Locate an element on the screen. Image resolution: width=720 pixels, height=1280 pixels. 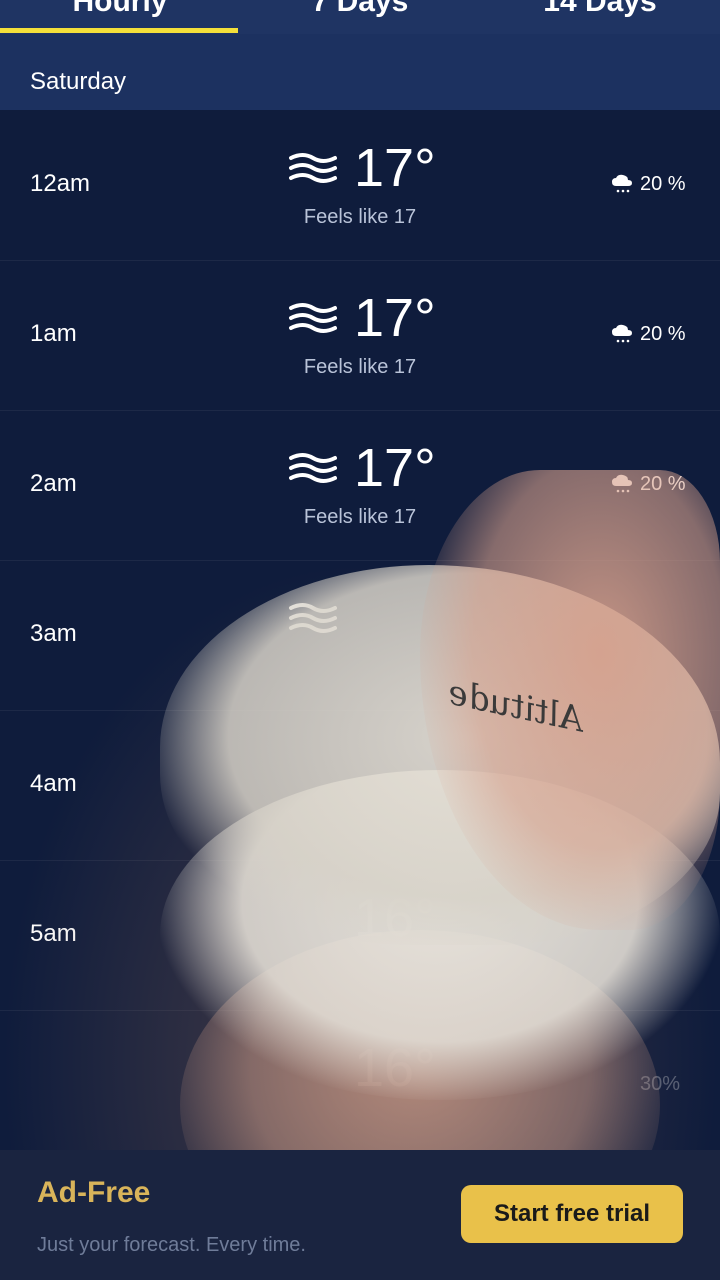
hour-time: 4am is located at coordinates (53, 783).